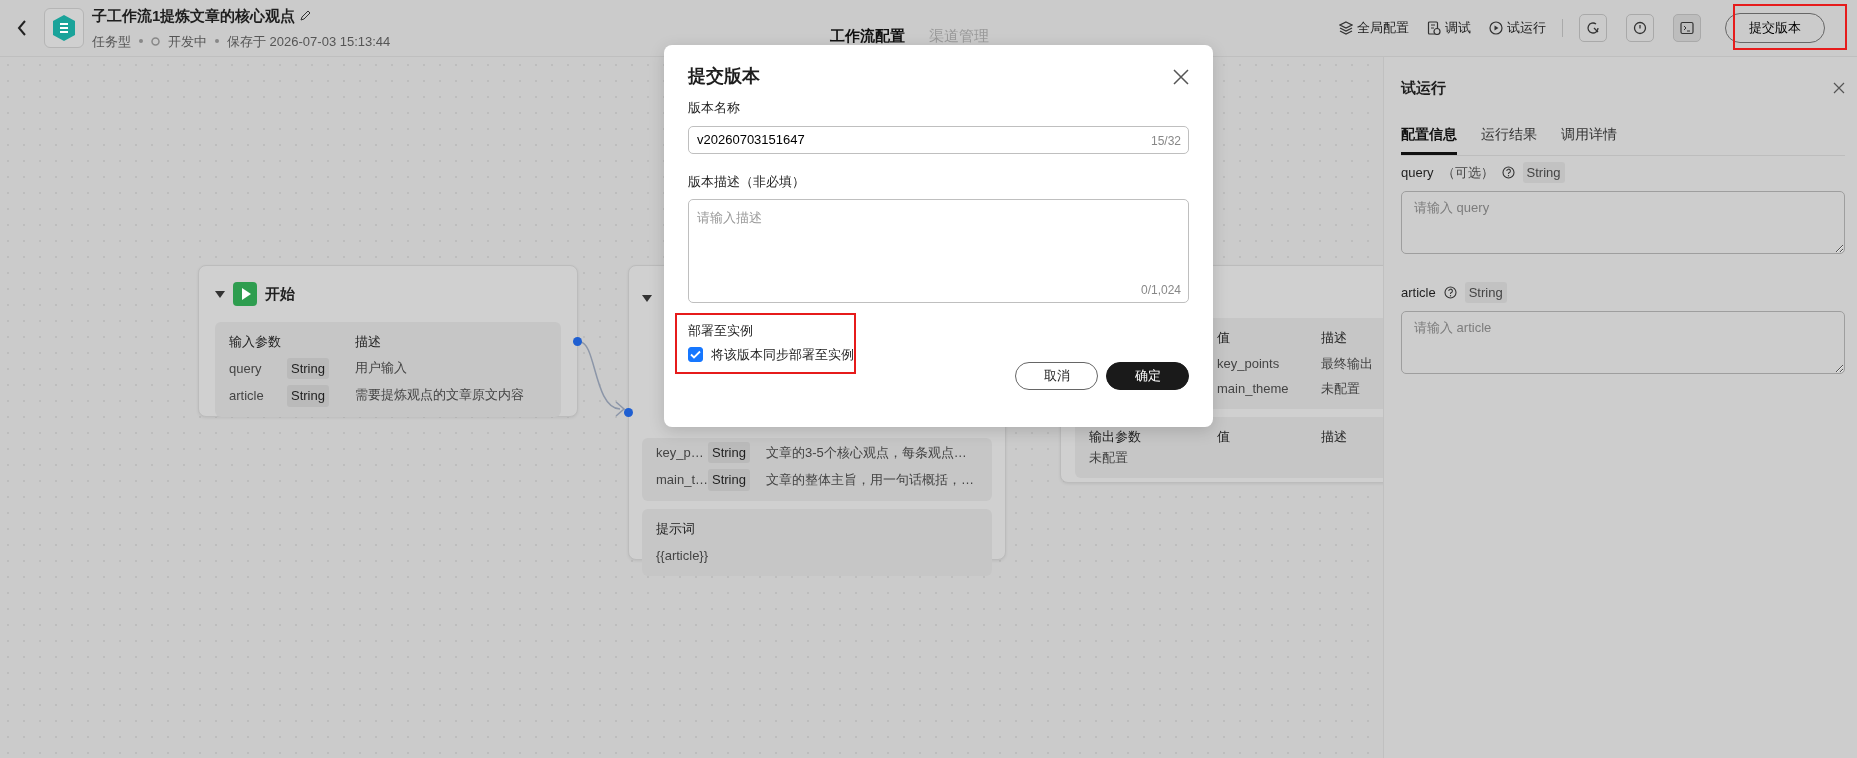 This screenshot has height=758, width=1857. Describe the element at coordinates (111, 41) in the screenshot. I see `workflow-type: 任务型` at that location.